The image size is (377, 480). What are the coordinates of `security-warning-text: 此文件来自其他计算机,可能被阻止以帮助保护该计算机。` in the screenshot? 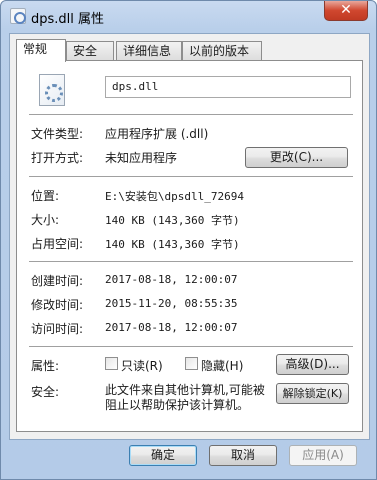 It's located at (185, 397).